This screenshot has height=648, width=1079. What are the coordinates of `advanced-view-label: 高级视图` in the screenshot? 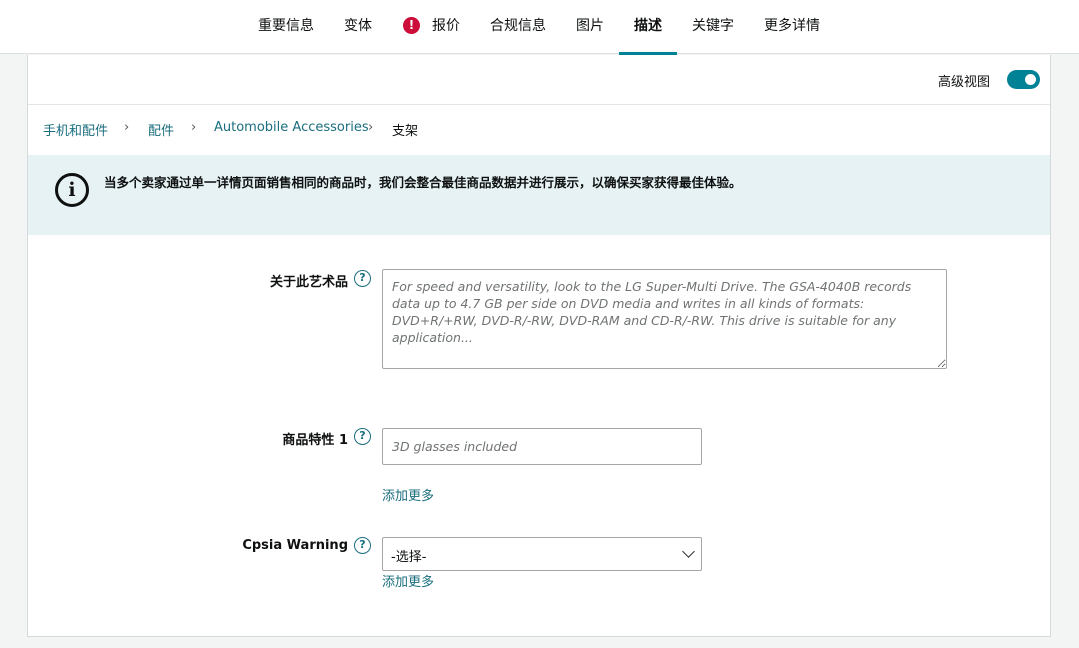 It's located at (963, 82).